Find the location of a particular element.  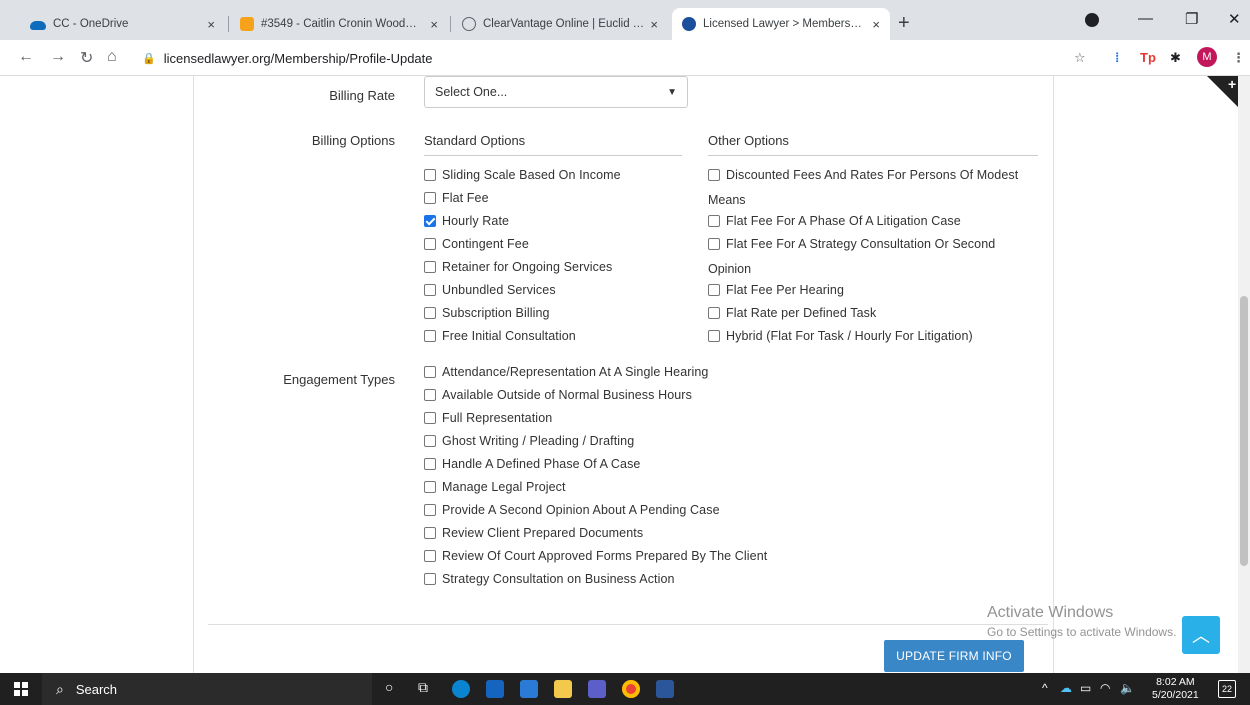

billing-rate-select: Select One... ▼ is located at coordinates (556, 92).